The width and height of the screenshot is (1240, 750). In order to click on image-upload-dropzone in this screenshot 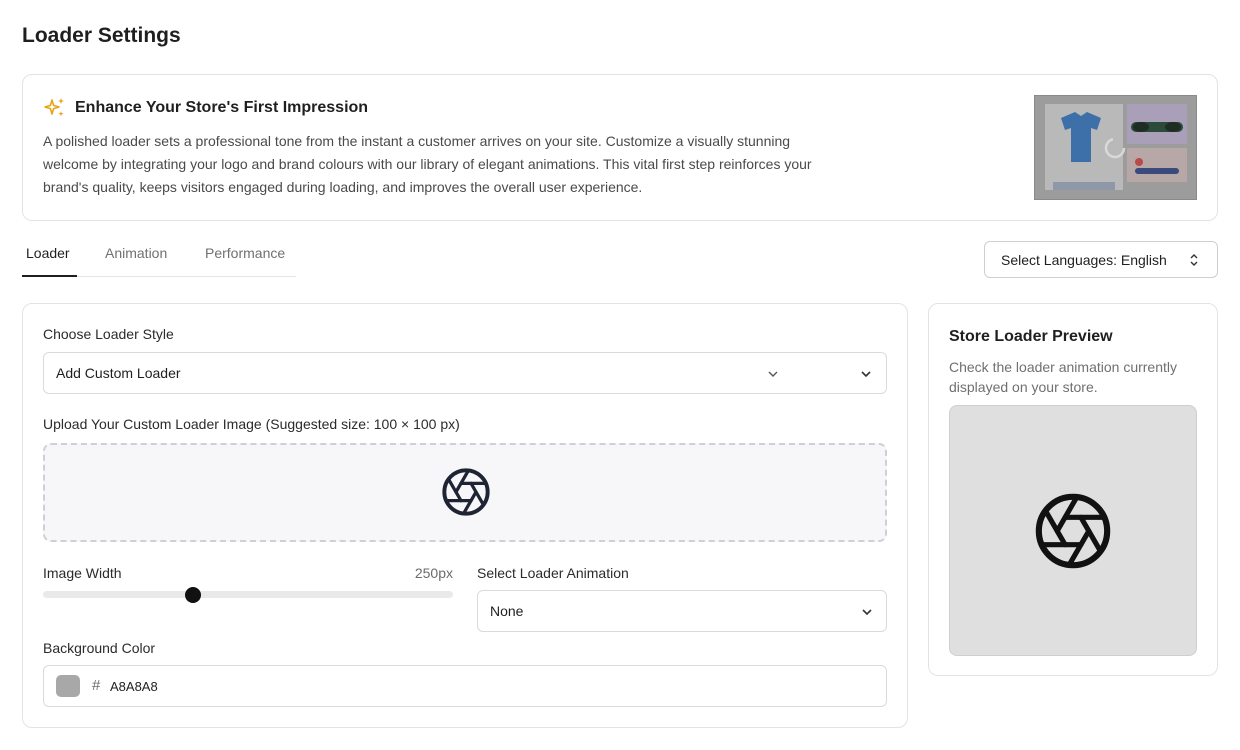, I will do `click(465, 492)`.